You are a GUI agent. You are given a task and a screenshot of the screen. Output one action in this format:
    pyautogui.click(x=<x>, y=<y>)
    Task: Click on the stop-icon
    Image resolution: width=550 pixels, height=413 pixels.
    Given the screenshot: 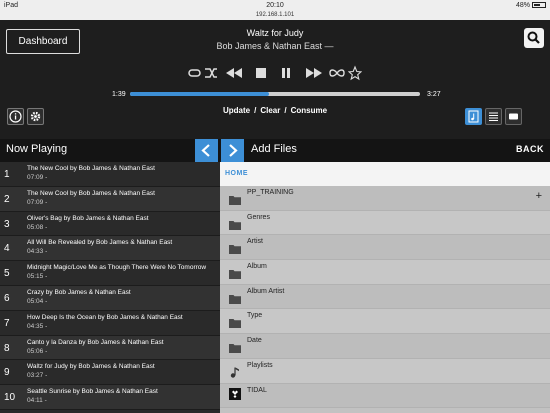 What is the action you would take?
    pyautogui.click(x=261, y=73)
    